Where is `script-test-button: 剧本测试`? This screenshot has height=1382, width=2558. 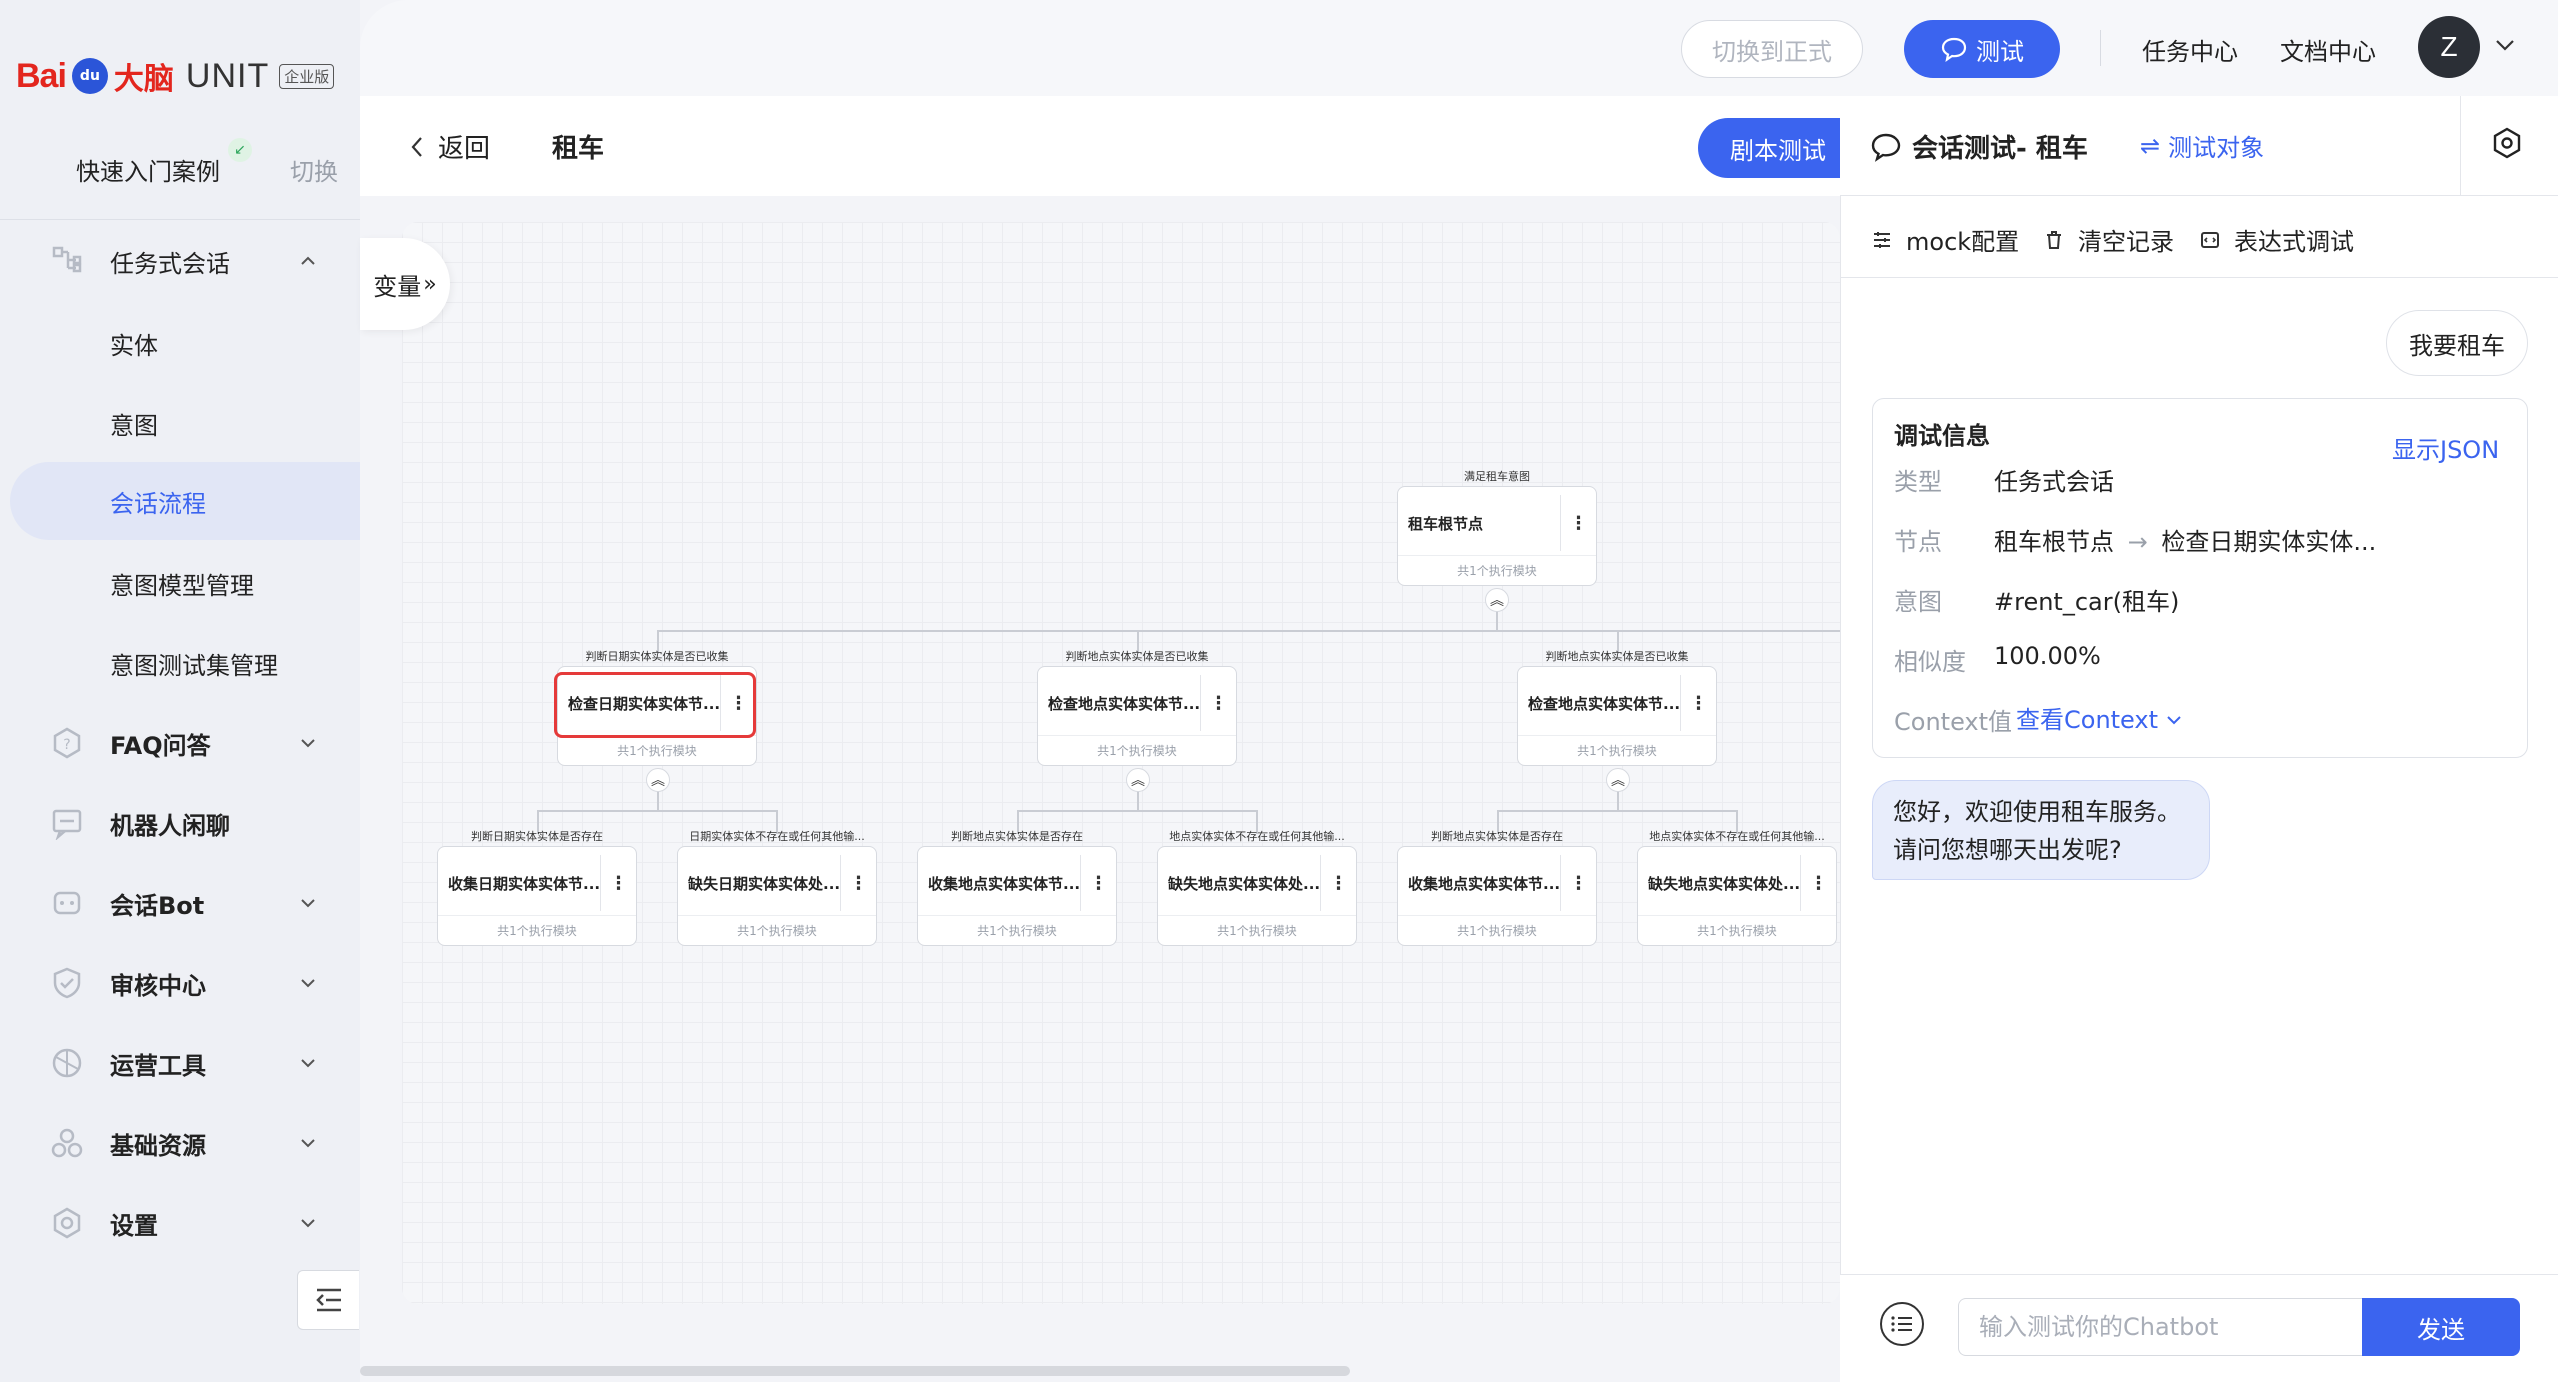 script-test-button: 剧本测试 is located at coordinates (1778, 148).